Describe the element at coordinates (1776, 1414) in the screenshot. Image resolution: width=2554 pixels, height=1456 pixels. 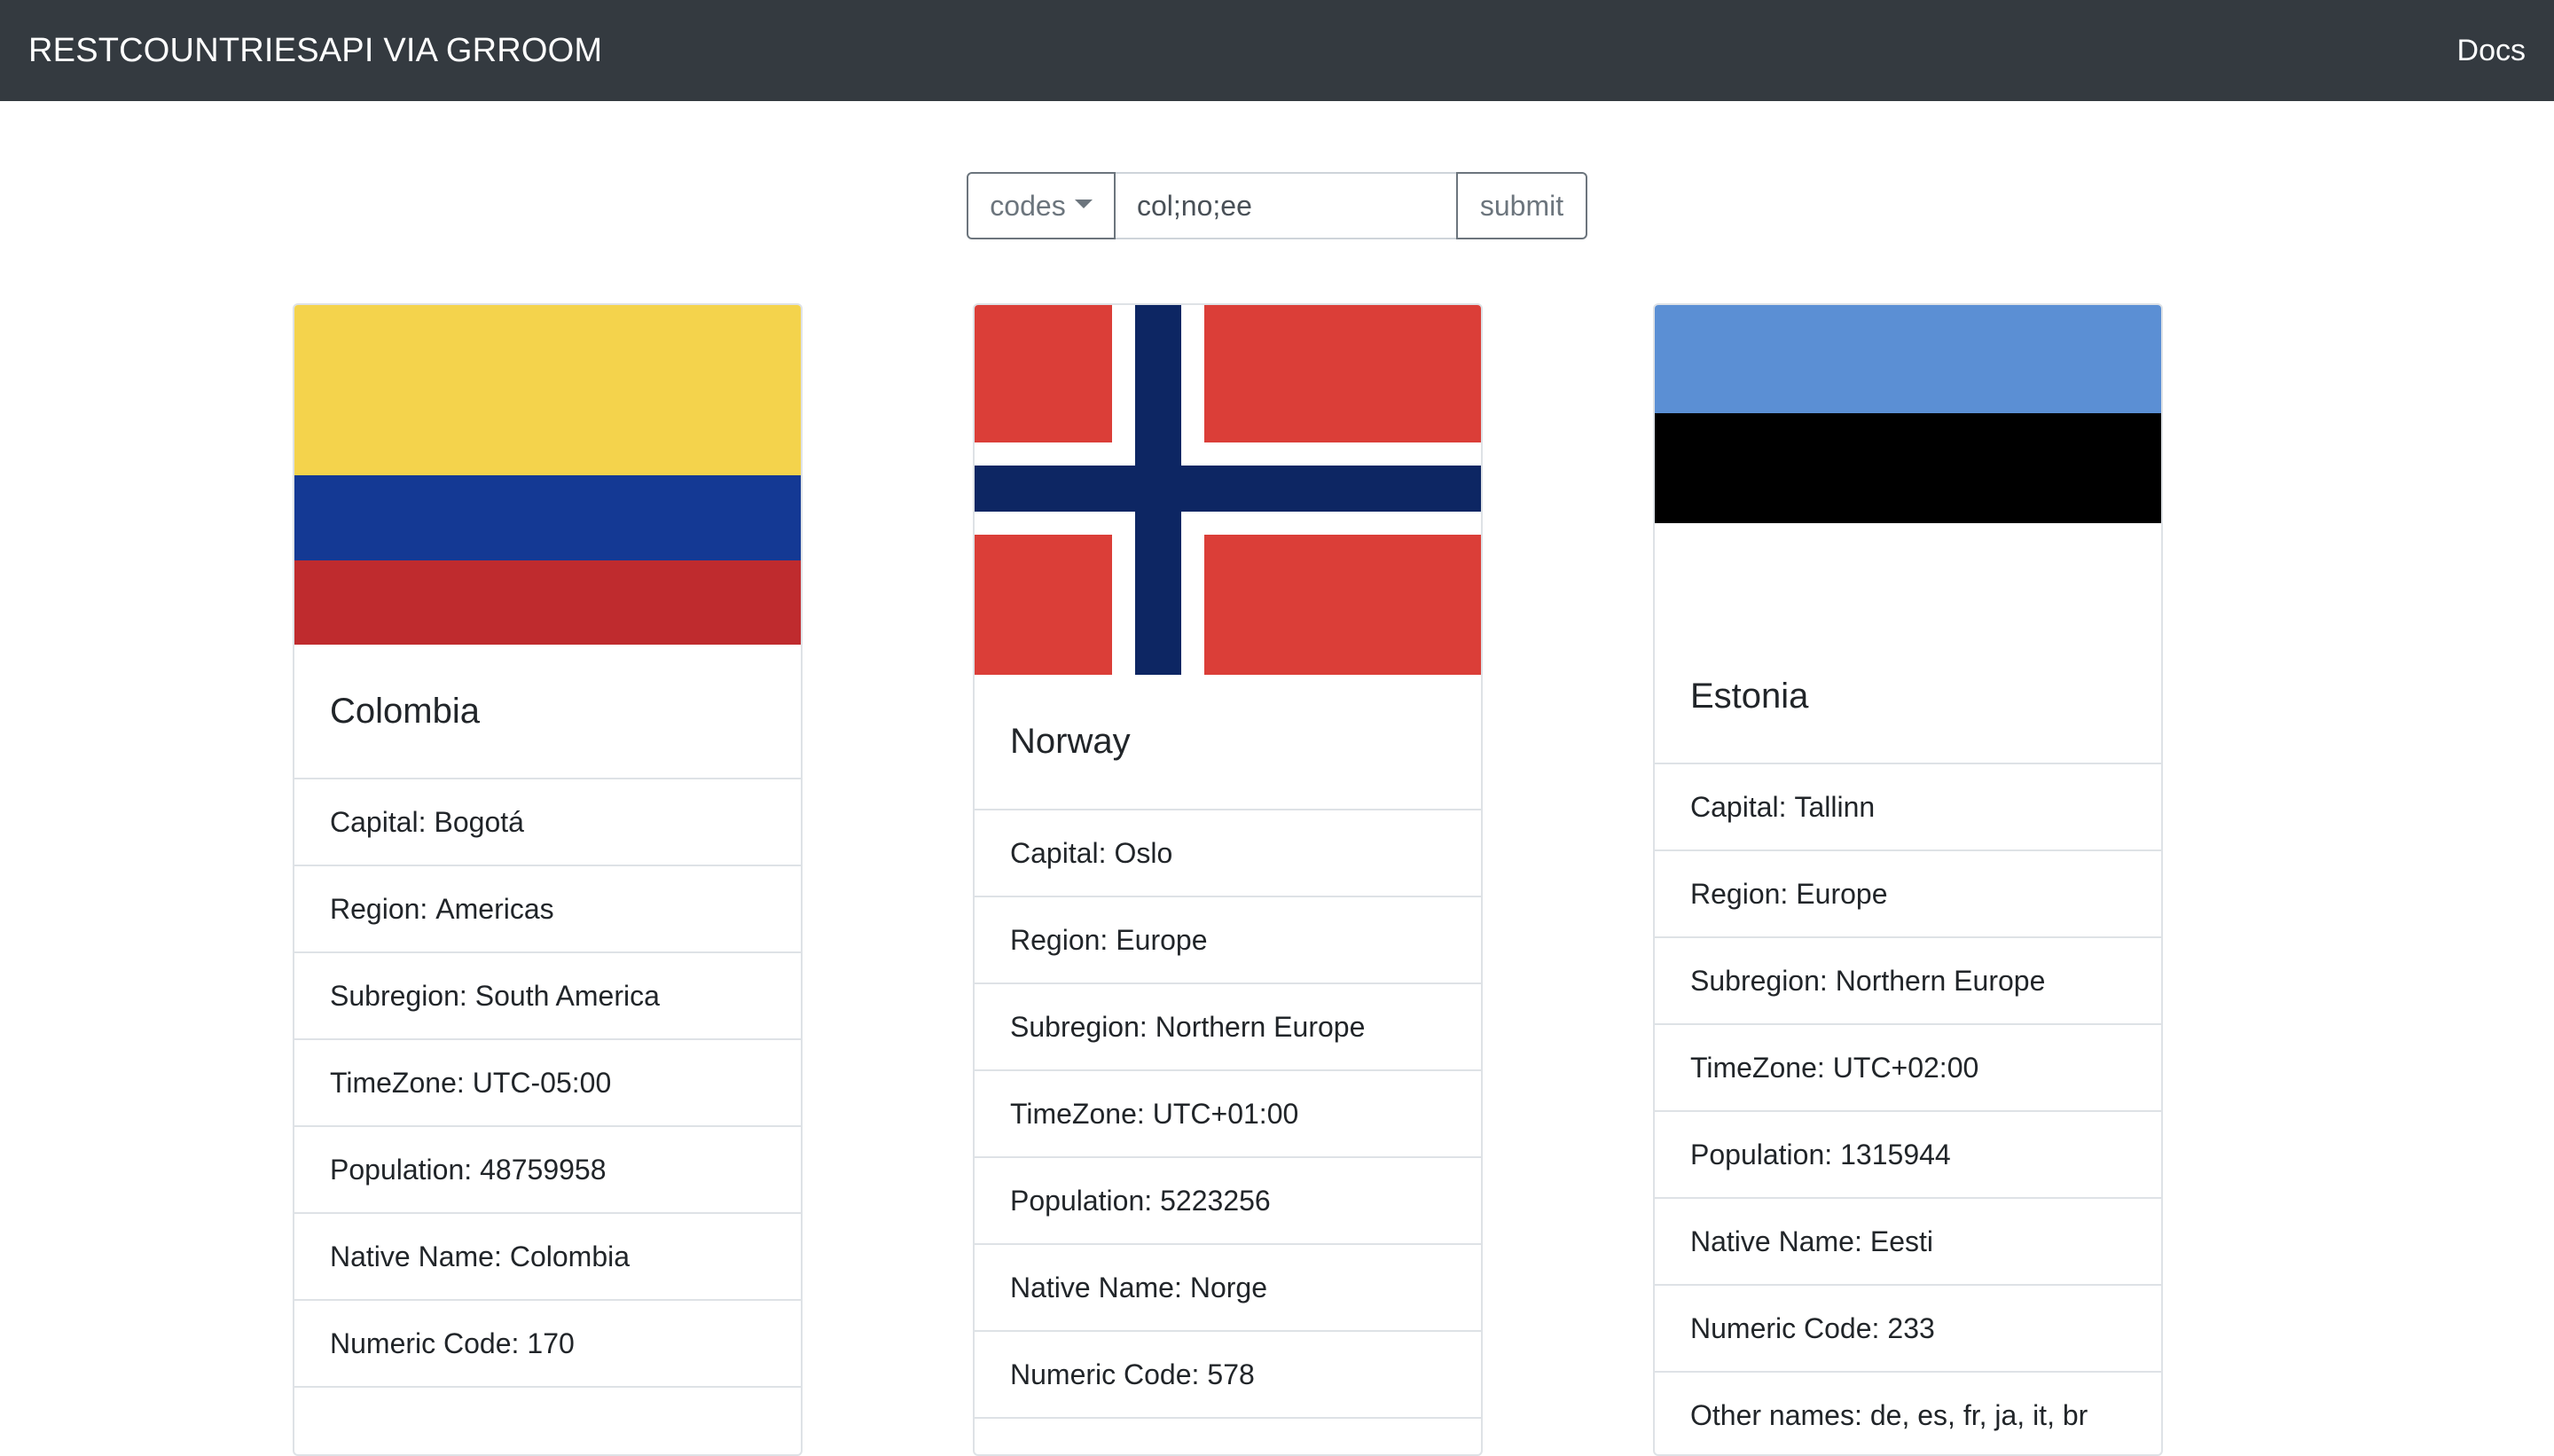
I see `other-names-label: Other names:` at that location.